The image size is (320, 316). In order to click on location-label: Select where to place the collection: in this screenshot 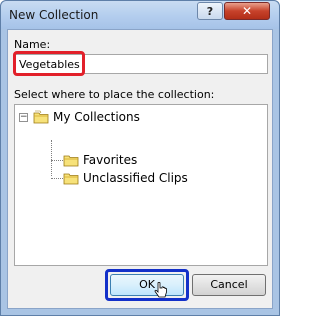, I will do `click(114, 94)`.